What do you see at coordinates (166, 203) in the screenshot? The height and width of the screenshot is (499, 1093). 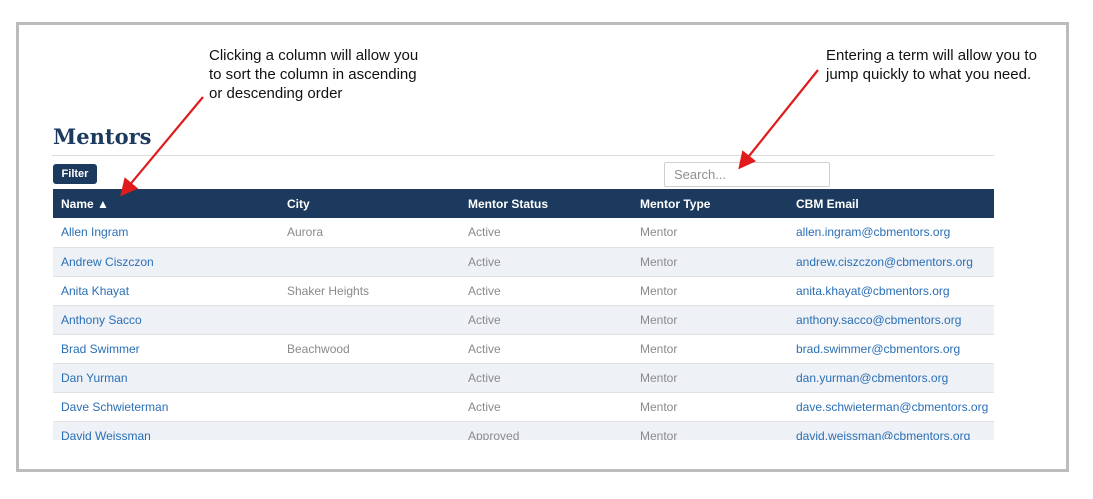 I see `column-header-name: Name ▲` at bounding box center [166, 203].